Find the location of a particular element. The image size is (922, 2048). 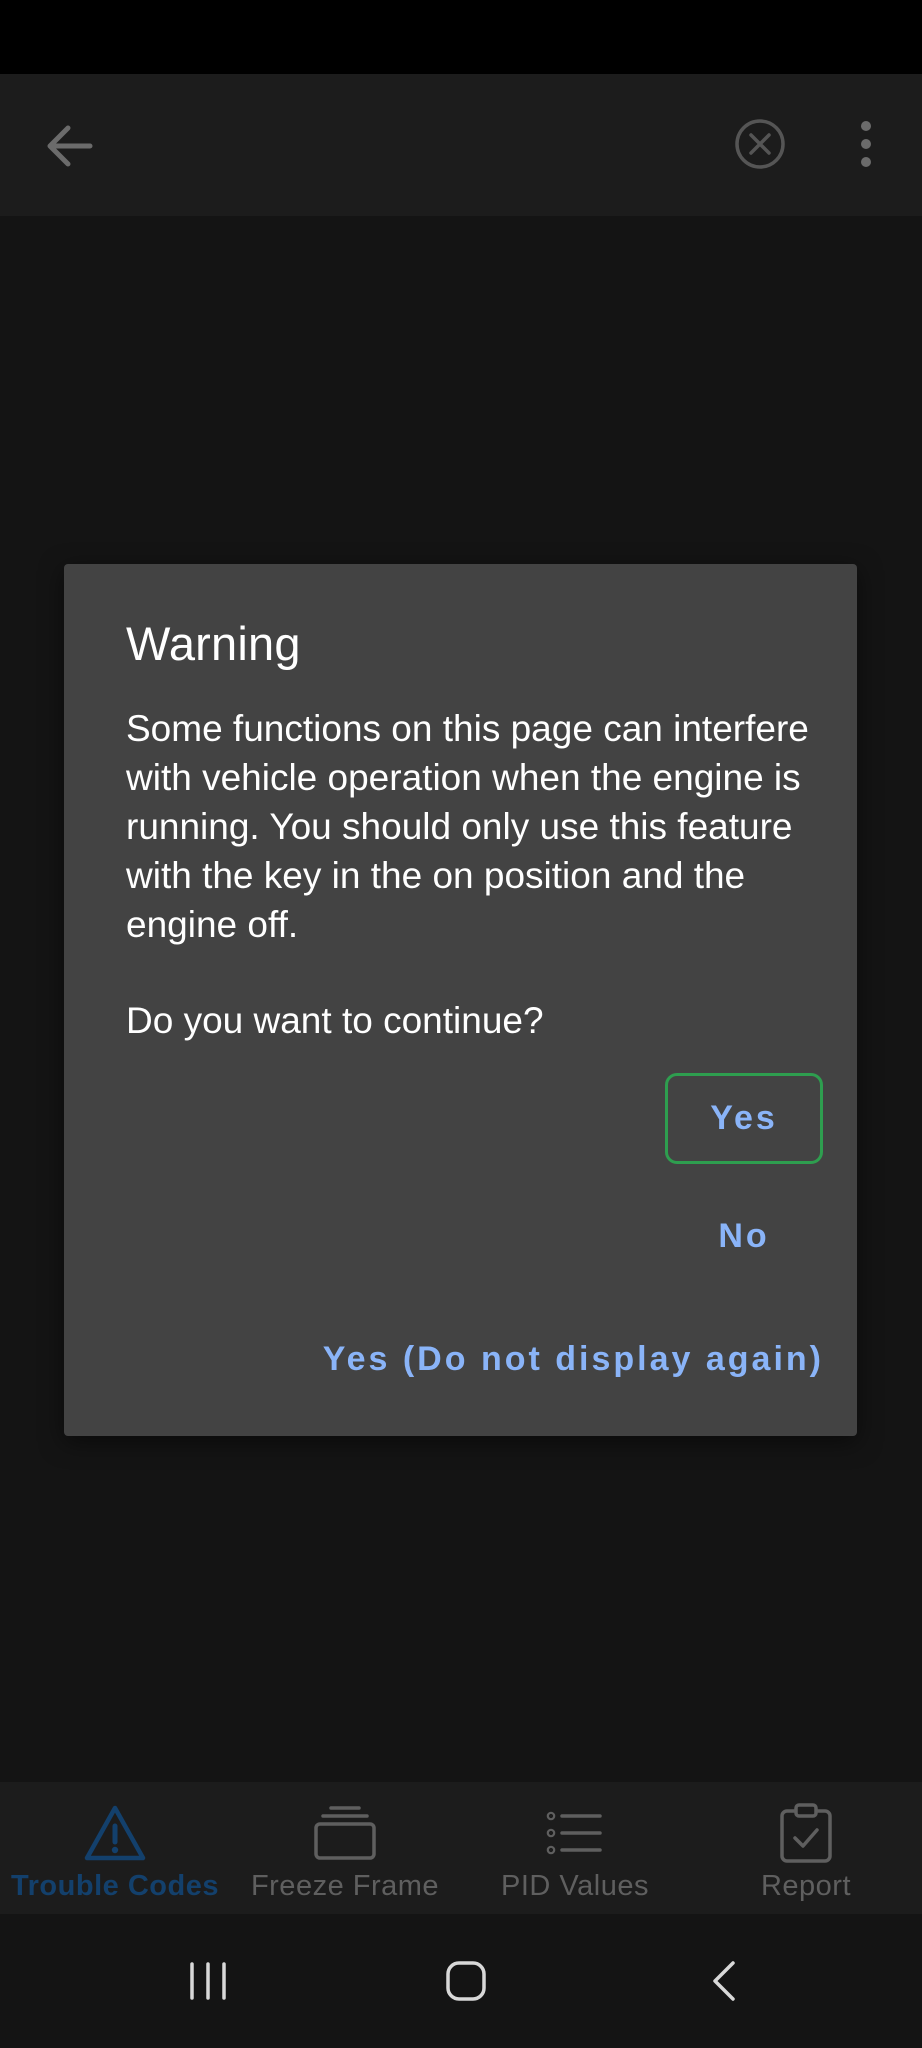

nav-item-trouble-codes: Trouble Codes is located at coordinates (115, 1848).